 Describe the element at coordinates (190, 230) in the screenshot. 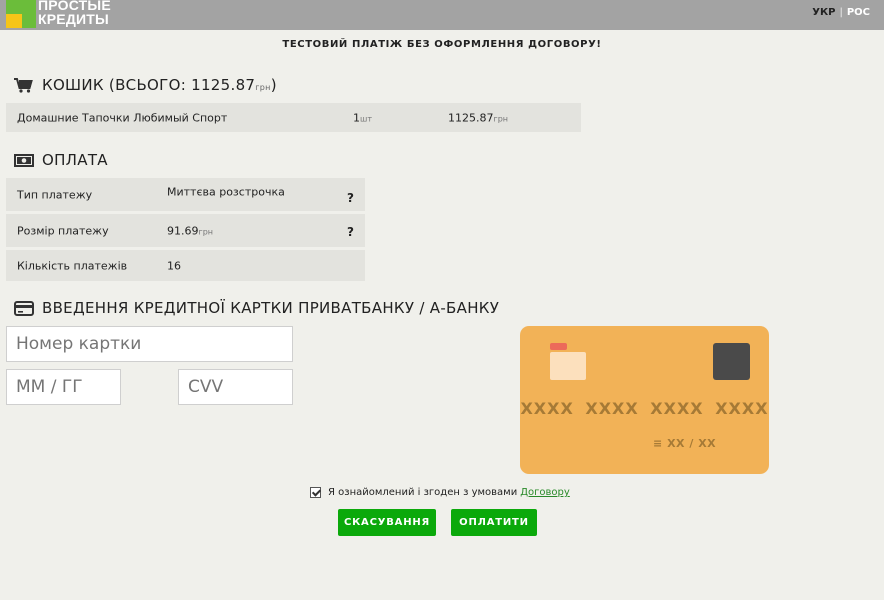

I see `payment-amount-value: 91.69грн` at that location.